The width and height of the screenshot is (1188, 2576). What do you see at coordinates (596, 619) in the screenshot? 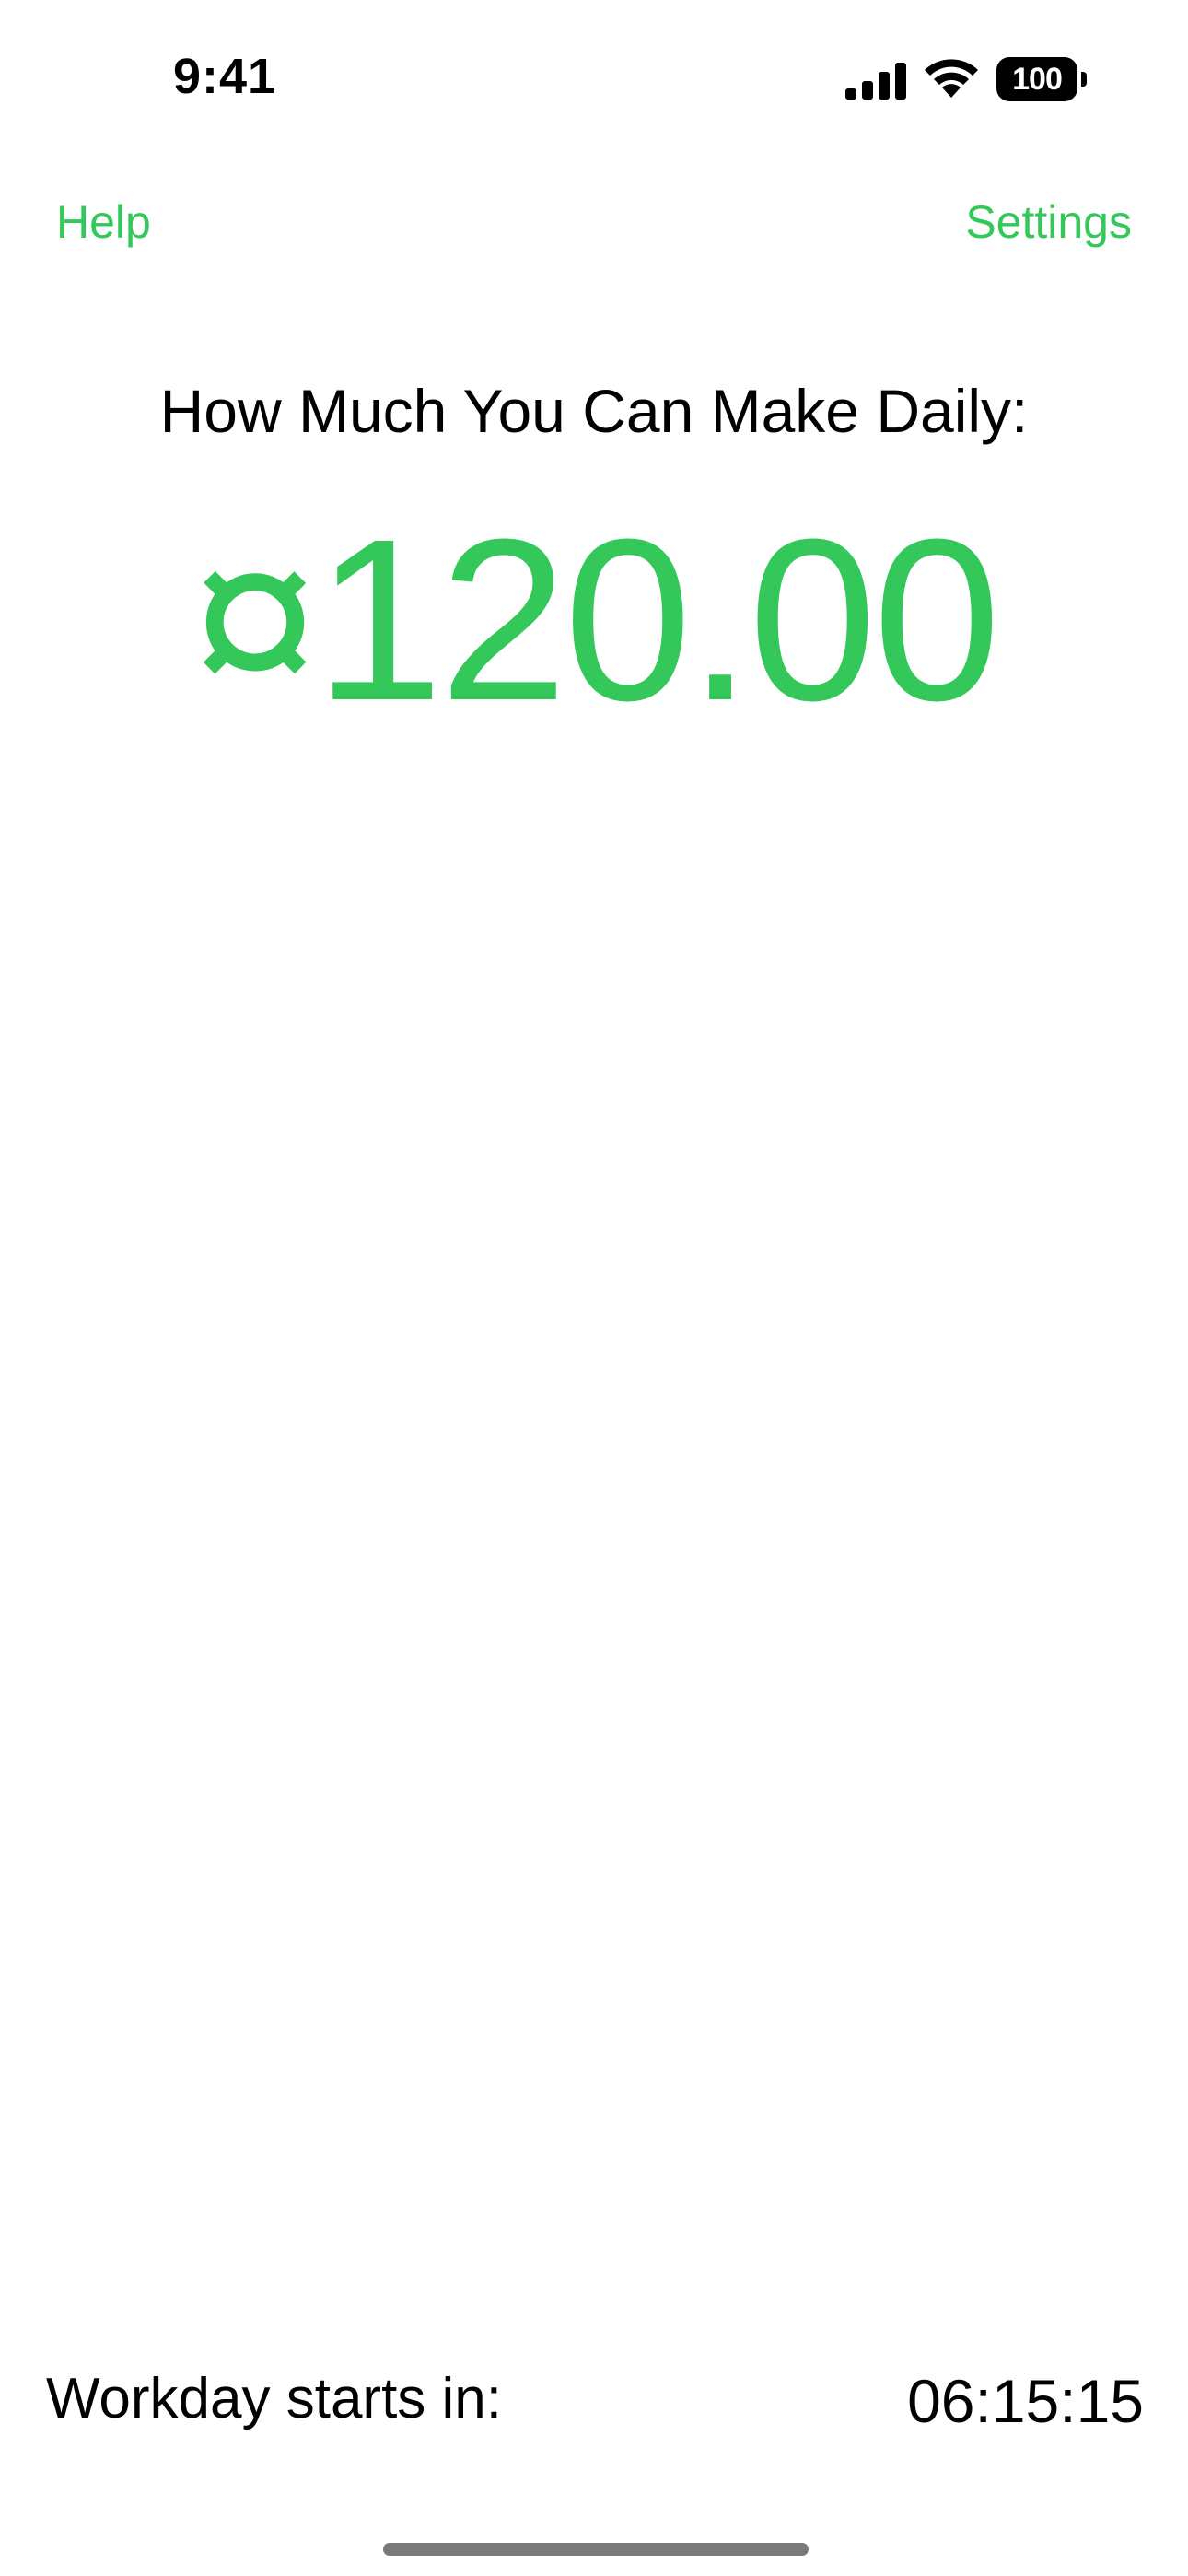
I see `daily-earnings-amount: ¤120.00` at bounding box center [596, 619].